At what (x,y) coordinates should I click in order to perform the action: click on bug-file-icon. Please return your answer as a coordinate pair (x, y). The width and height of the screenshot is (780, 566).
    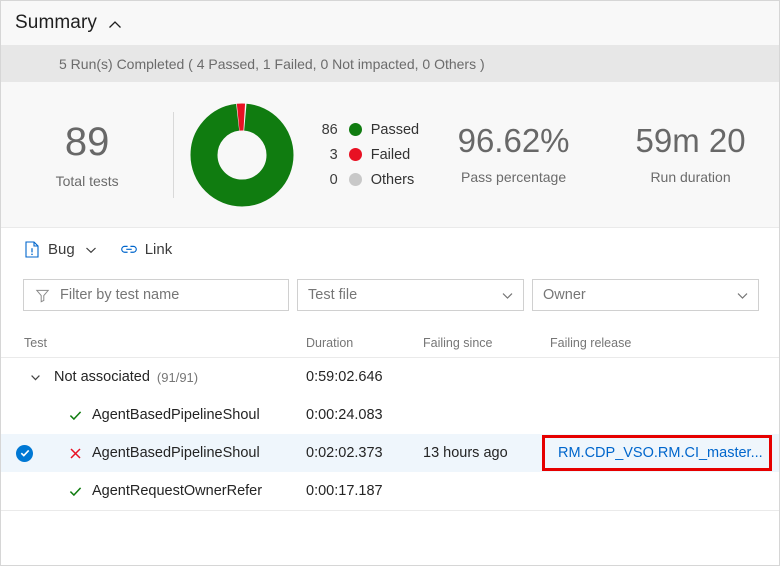
    Looking at the image, I should click on (32, 250).